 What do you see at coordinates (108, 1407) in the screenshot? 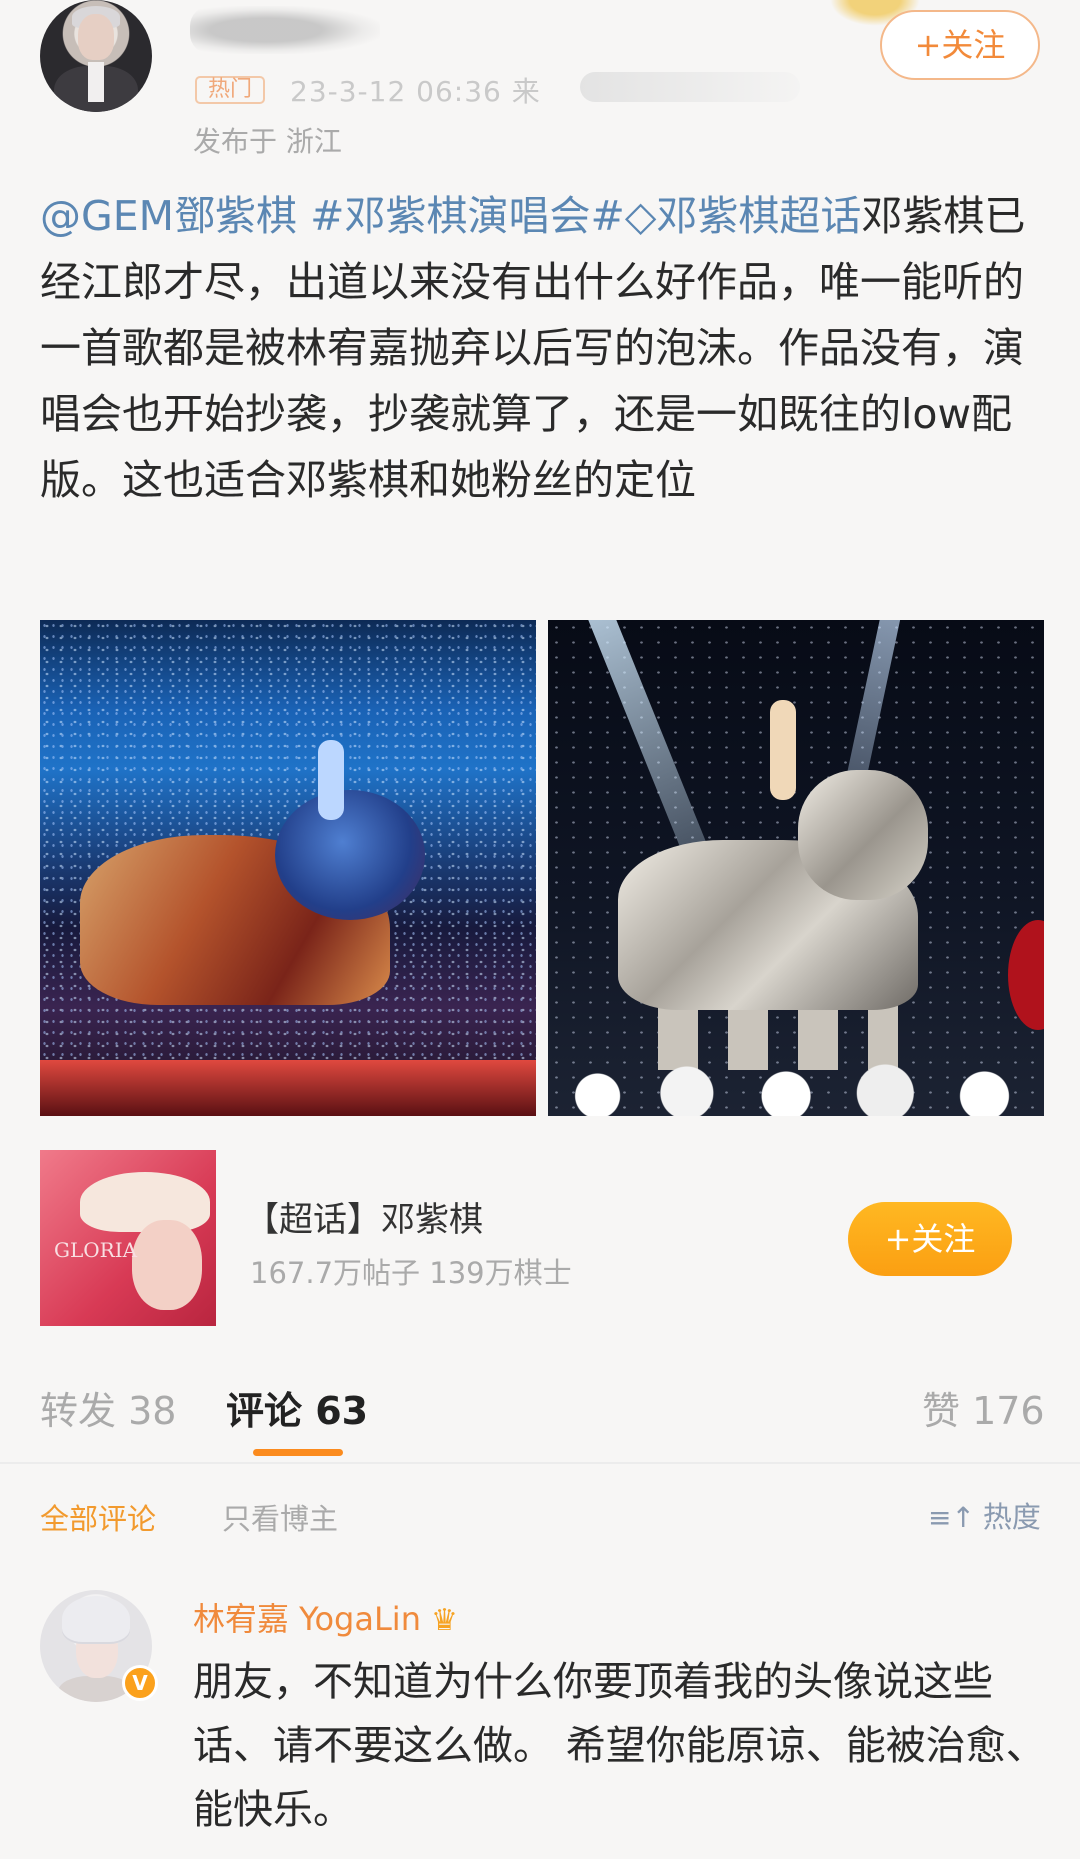
I see `tab-repost: 转发 38` at bounding box center [108, 1407].